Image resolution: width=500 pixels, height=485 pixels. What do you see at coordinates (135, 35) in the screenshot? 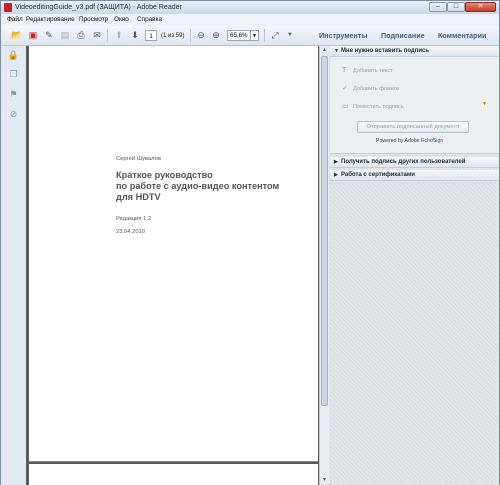
I see `next-page-icon: ⬇` at bounding box center [135, 35].